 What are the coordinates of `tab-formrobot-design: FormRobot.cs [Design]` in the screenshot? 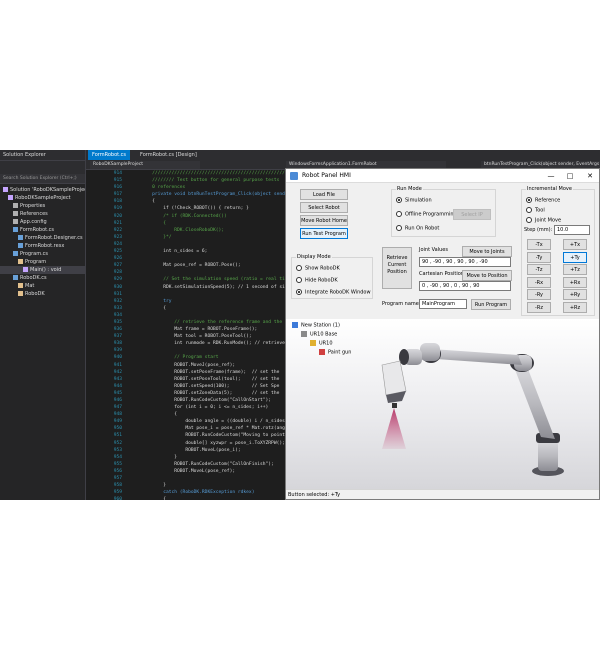 It's located at (168, 155).